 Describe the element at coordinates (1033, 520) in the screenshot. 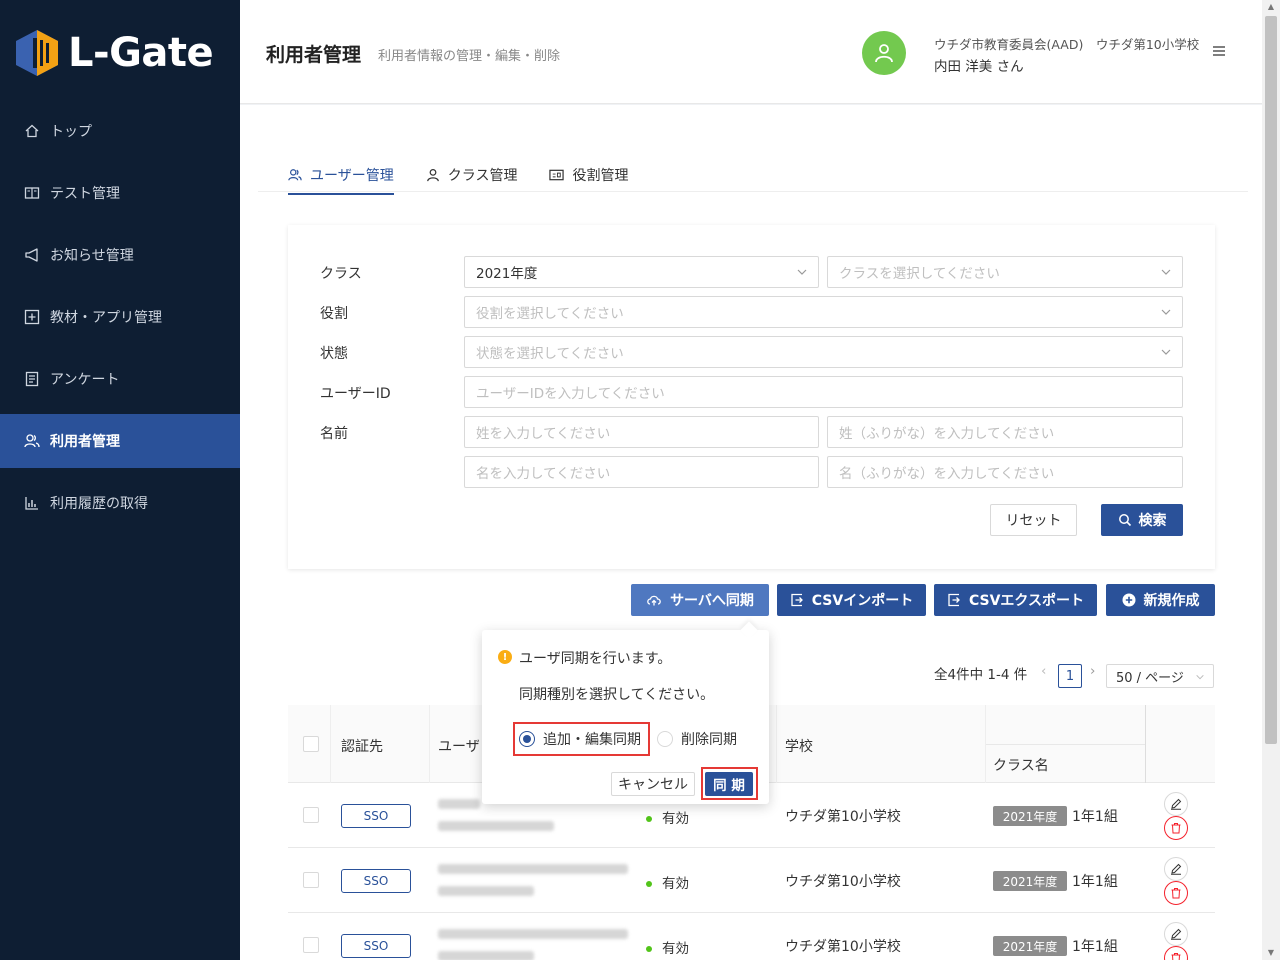

I see `reset-button: リセット` at that location.